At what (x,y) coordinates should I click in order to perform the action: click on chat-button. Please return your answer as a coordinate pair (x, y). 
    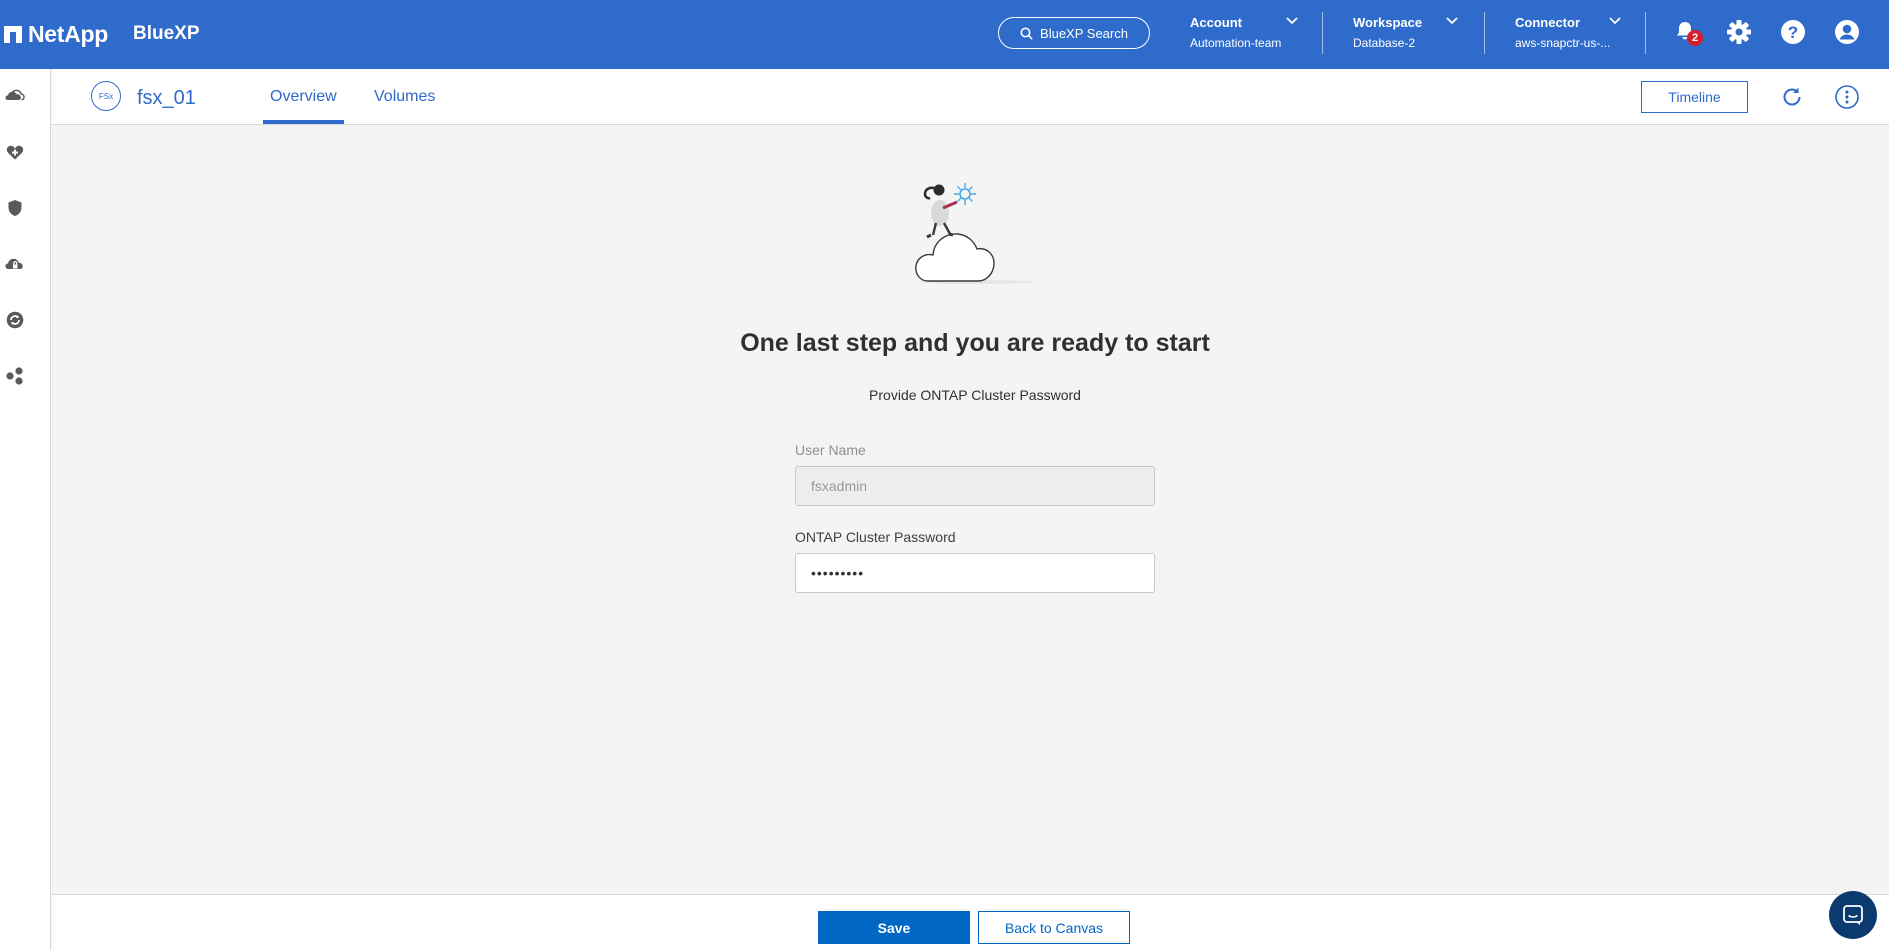
    Looking at the image, I should click on (1853, 915).